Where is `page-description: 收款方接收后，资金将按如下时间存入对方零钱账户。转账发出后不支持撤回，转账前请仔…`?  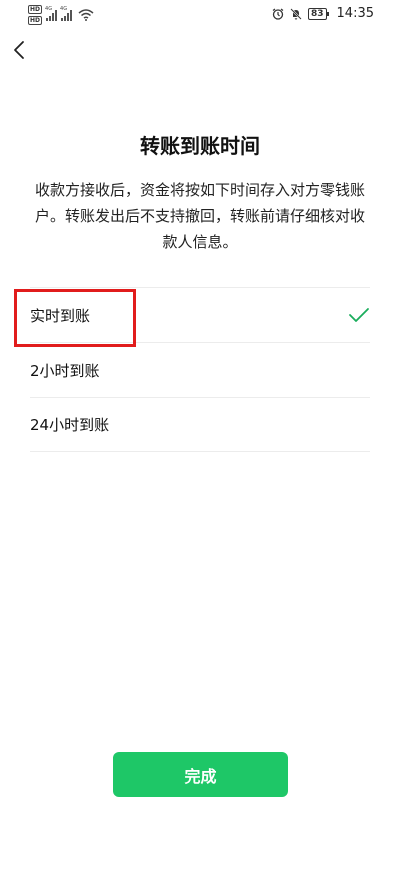 page-description: 收款方接收后，资金将按如下时间存入对方零钱账户。转账发出后不支持撤回，转账前请仔… is located at coordinates (199, 216).